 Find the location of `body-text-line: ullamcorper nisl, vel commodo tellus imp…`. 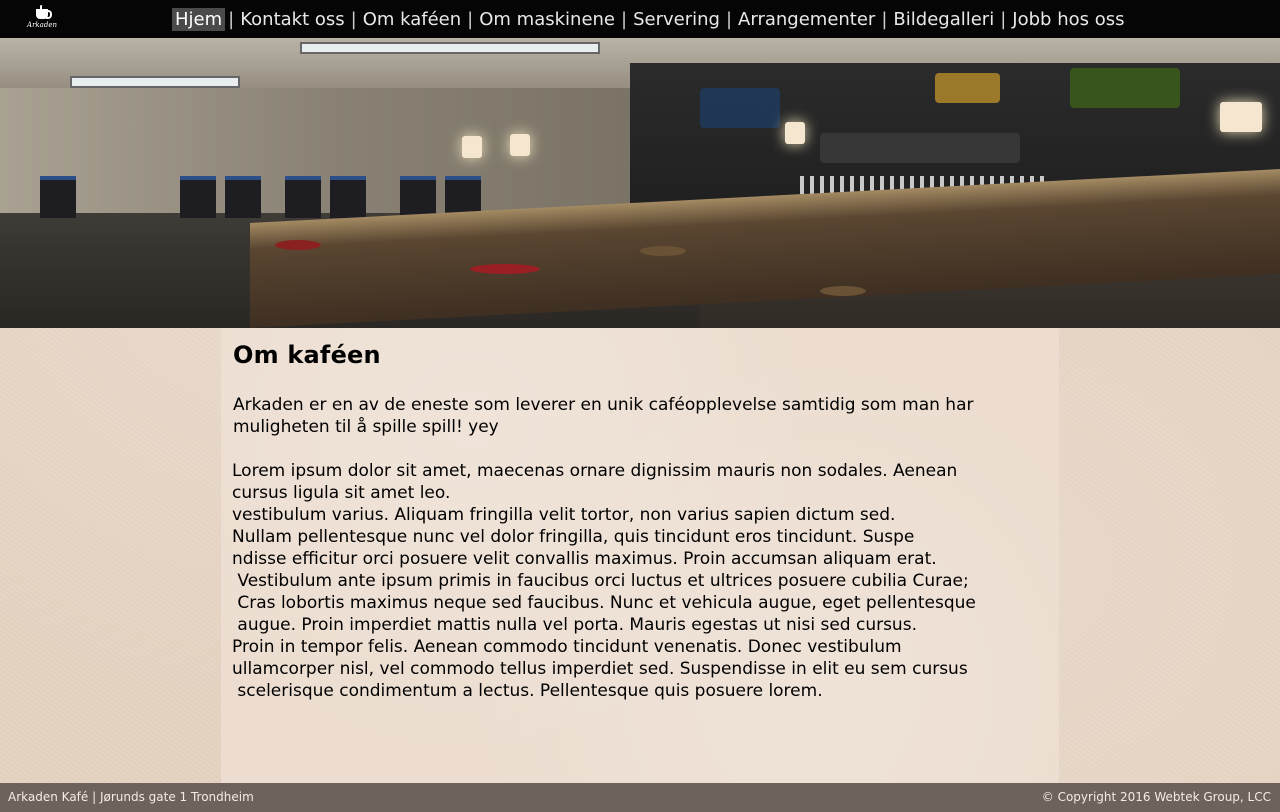

body-text-line: ullamcorper nisl, vel commodo tellus imp… is located at coordinates (600, 669).